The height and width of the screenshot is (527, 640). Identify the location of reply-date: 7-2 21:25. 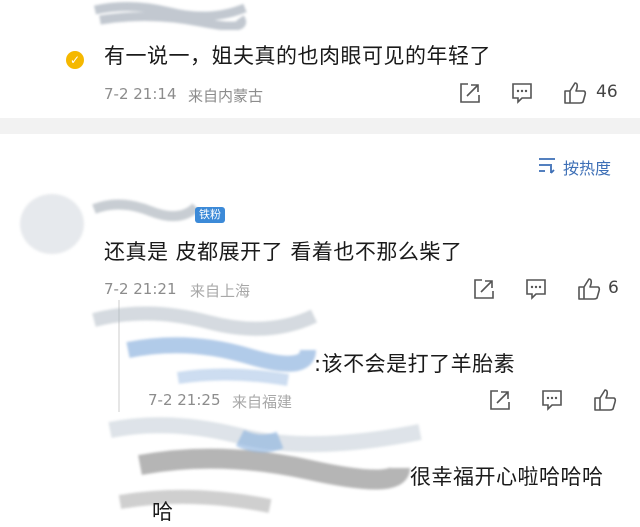
(184, 400).